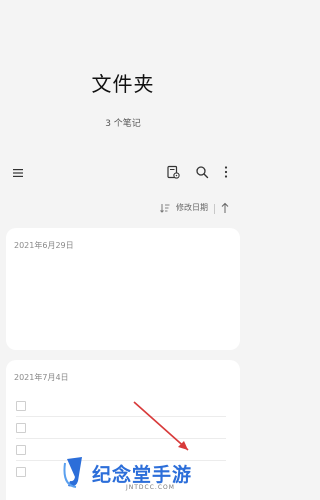 Image resolution: width=320 pixels, height=500 pixels. I want to click on arrow-up-icon, so click(225, 208).